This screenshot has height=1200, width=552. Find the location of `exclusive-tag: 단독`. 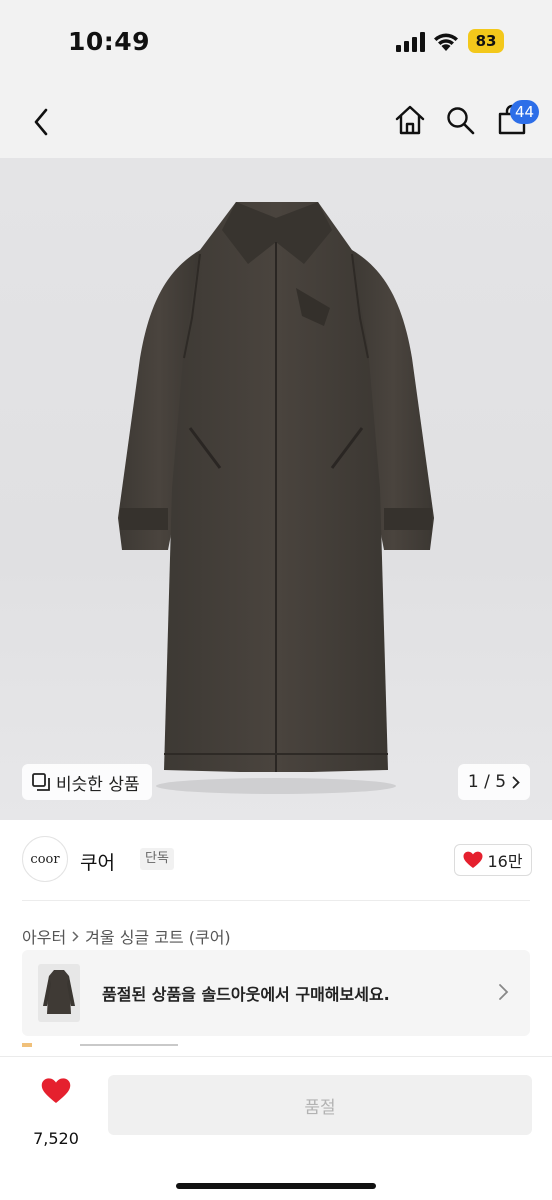

exclusive-tag: 단독 is located at coordinates (157, 859).